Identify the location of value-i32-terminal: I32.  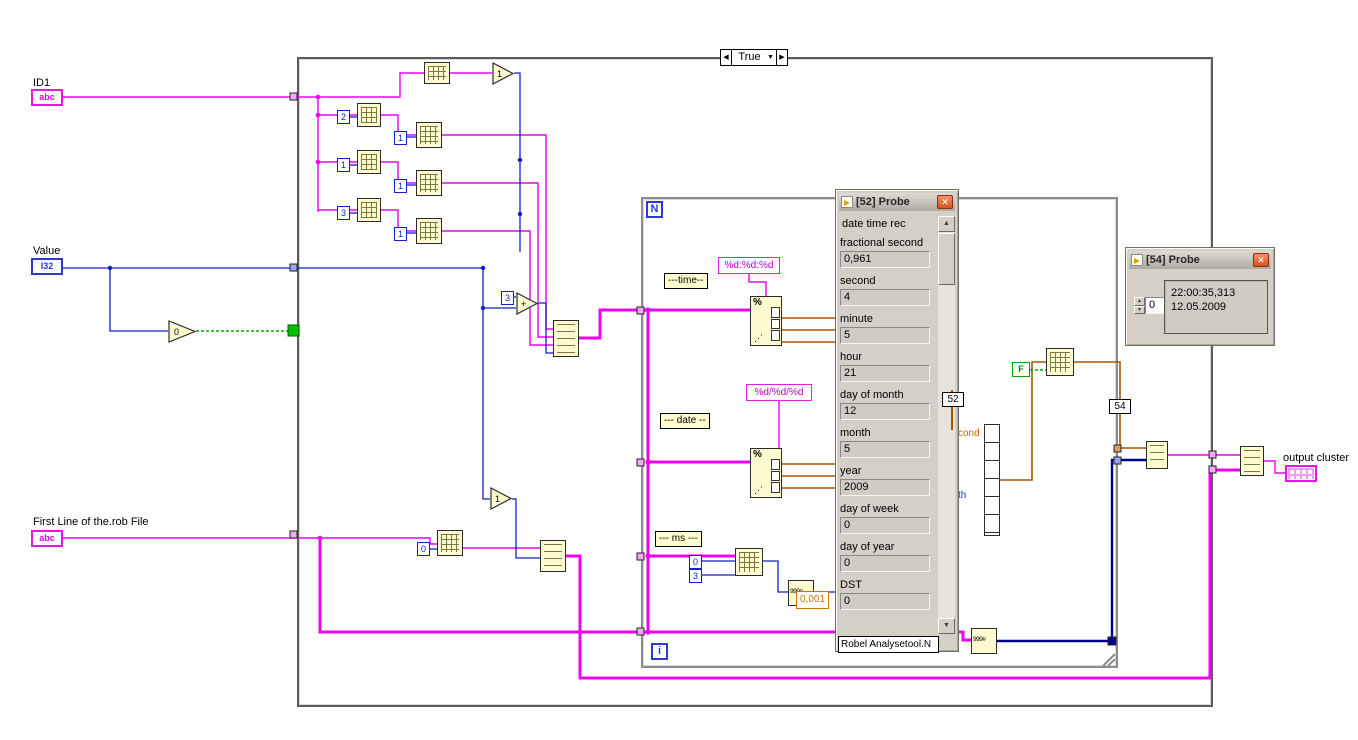
(47, 266).